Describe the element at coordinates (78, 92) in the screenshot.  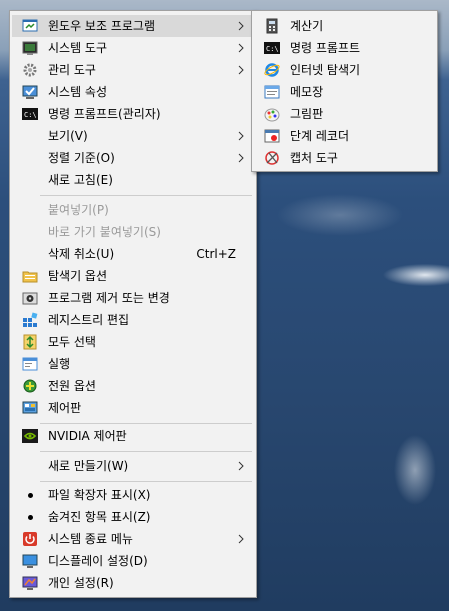
I see `menu-item-label: 시스템 속성` at that location.